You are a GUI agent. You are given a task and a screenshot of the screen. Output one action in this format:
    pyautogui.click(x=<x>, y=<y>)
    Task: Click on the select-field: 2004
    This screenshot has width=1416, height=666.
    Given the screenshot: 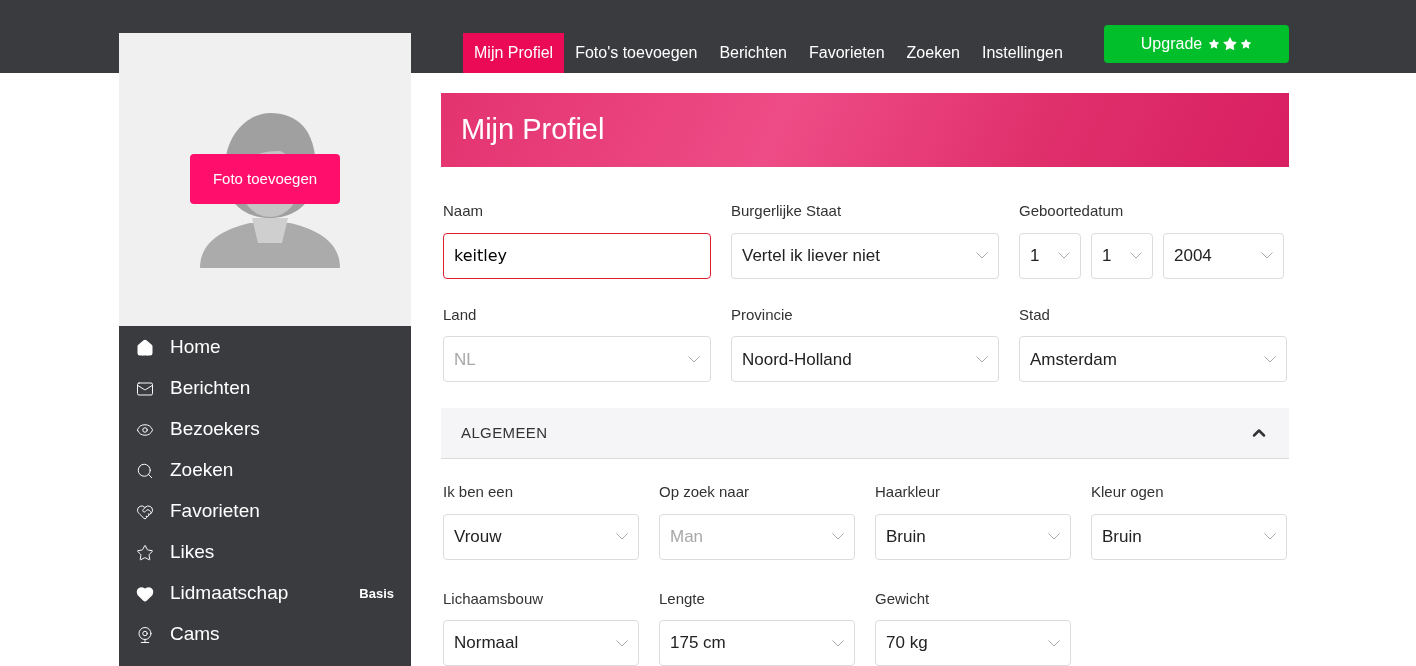 What is the action you would take?
    pyautogui.click(x=1223, y=255)
    